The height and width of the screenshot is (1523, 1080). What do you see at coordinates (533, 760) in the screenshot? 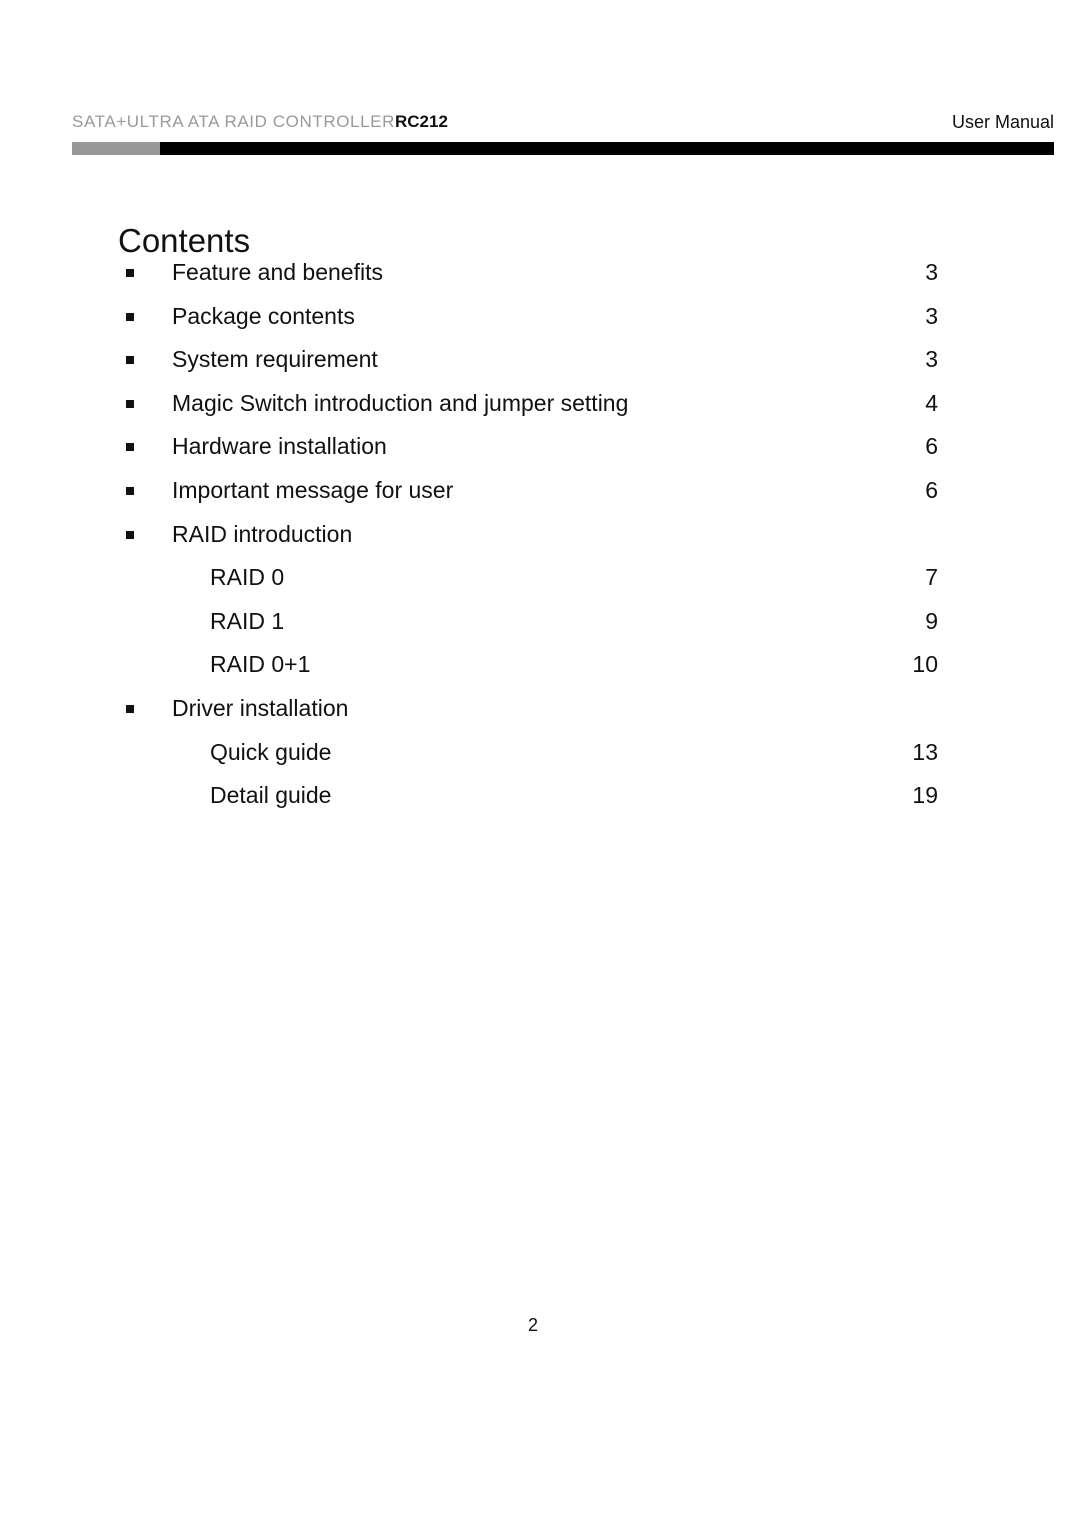
I see `toc-entry: Quick guide 13` at bounding box center [533, 760].